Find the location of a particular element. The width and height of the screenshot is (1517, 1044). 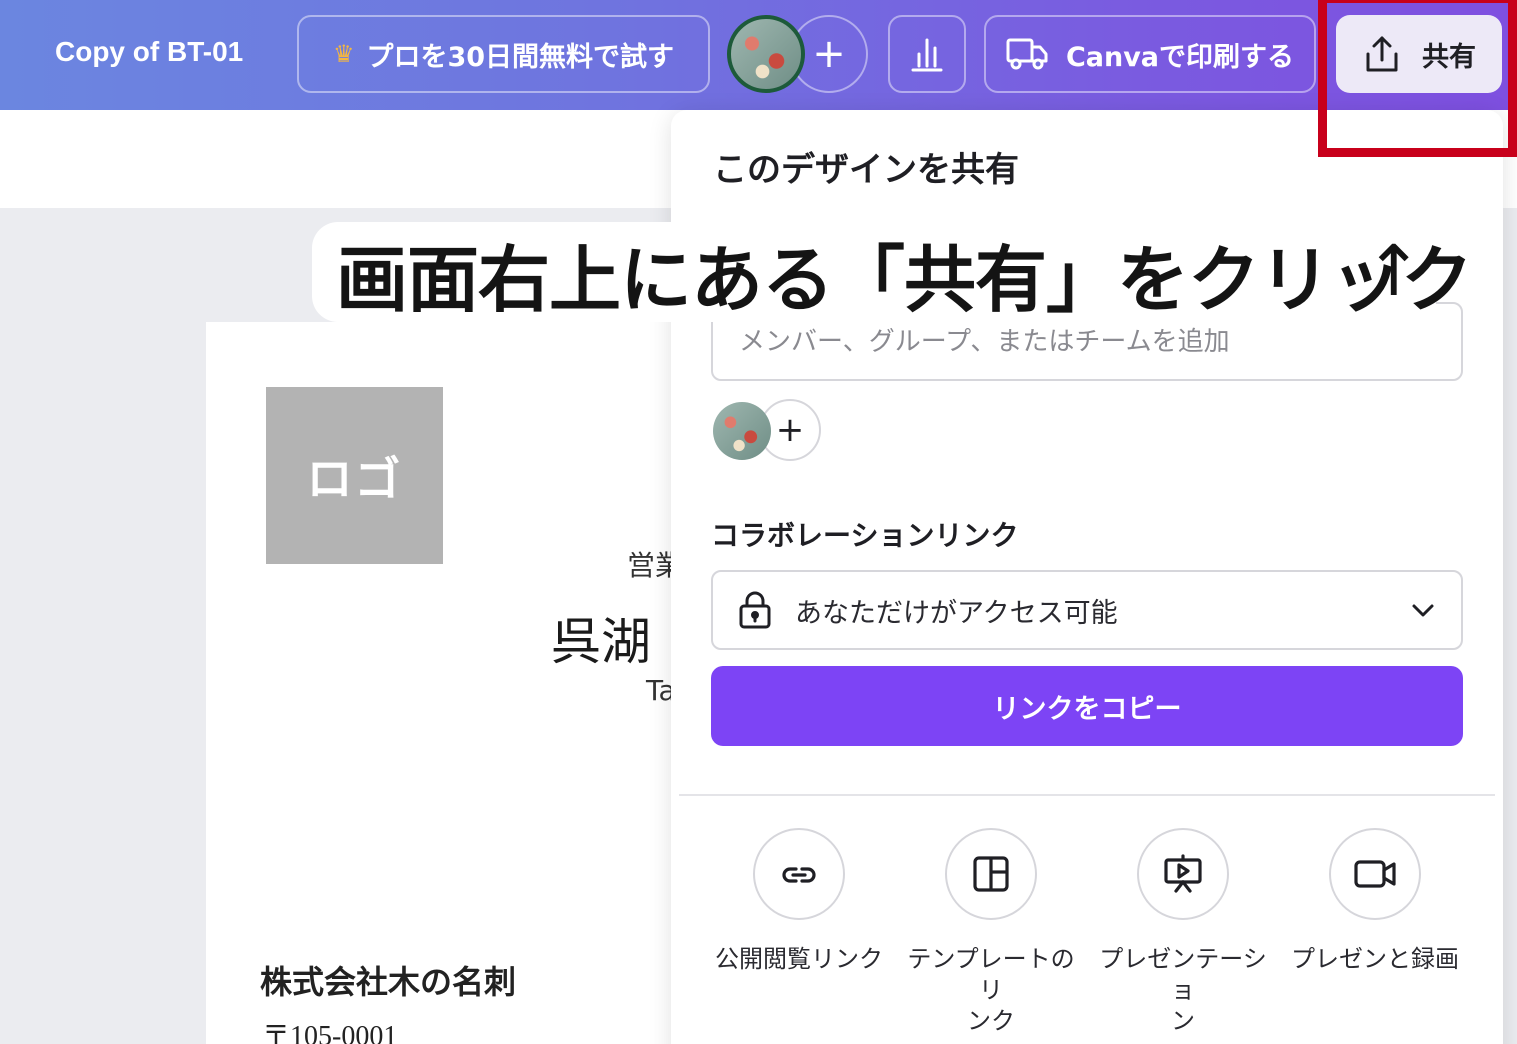

print-with-canva-button: Canvaで印刷する is located at coordinates (1150, 54).